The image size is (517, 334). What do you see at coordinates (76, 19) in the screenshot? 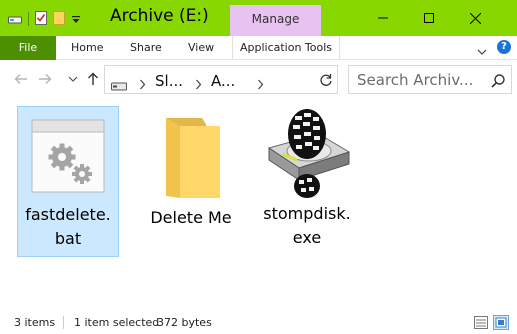
I see `customize-qat-icon` at bounding box center [76, 19].